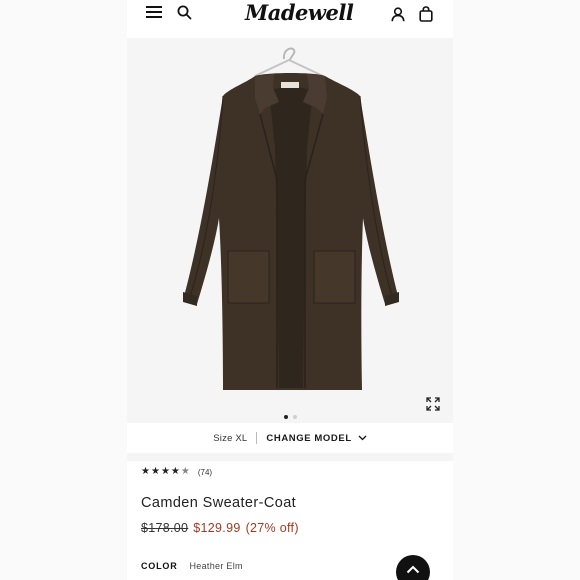  Describe the element at coordinates (426, 14) in the screenshot. I see `bag-icon` at that location.